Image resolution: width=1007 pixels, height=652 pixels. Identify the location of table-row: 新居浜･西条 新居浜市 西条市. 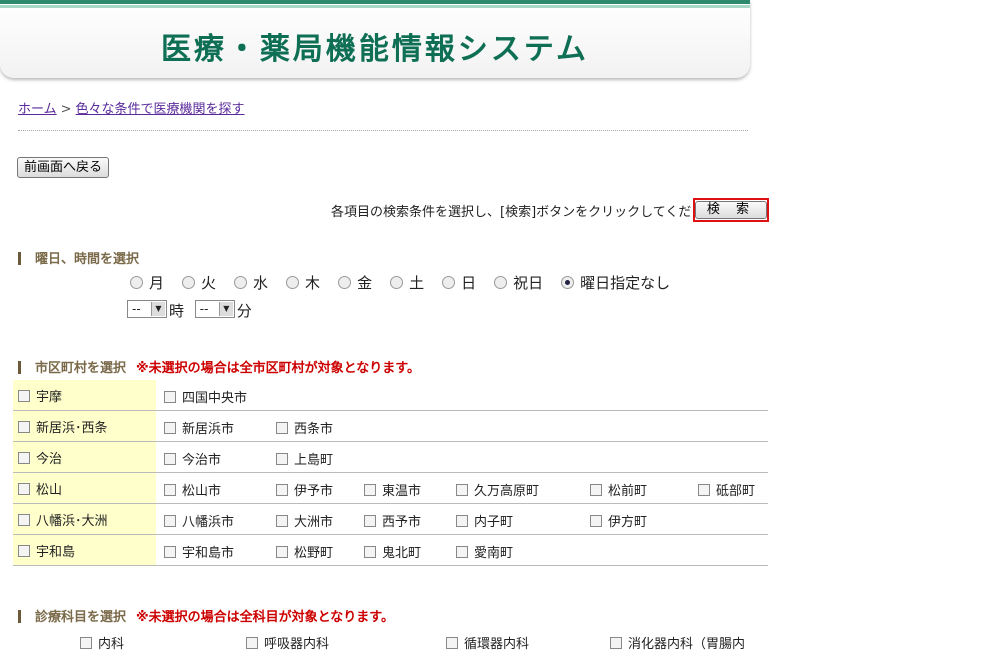
(390, 426).